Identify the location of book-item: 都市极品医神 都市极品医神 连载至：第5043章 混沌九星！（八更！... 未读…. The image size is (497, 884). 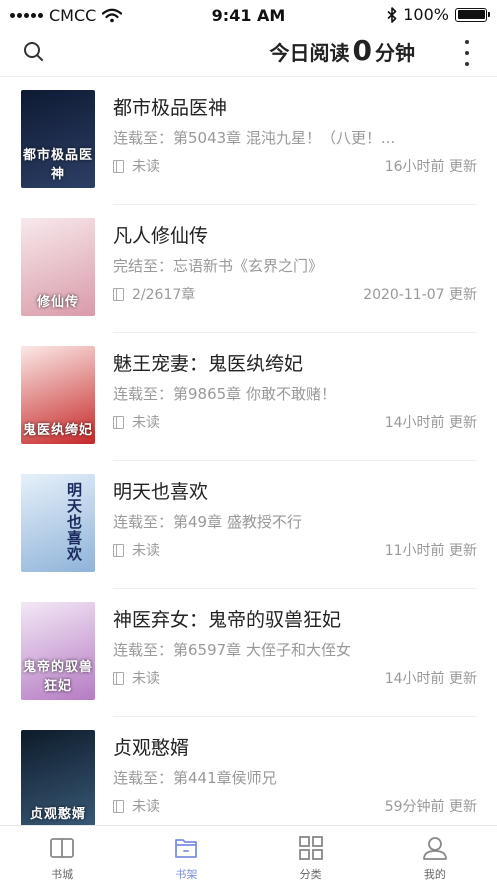
(248, 141).